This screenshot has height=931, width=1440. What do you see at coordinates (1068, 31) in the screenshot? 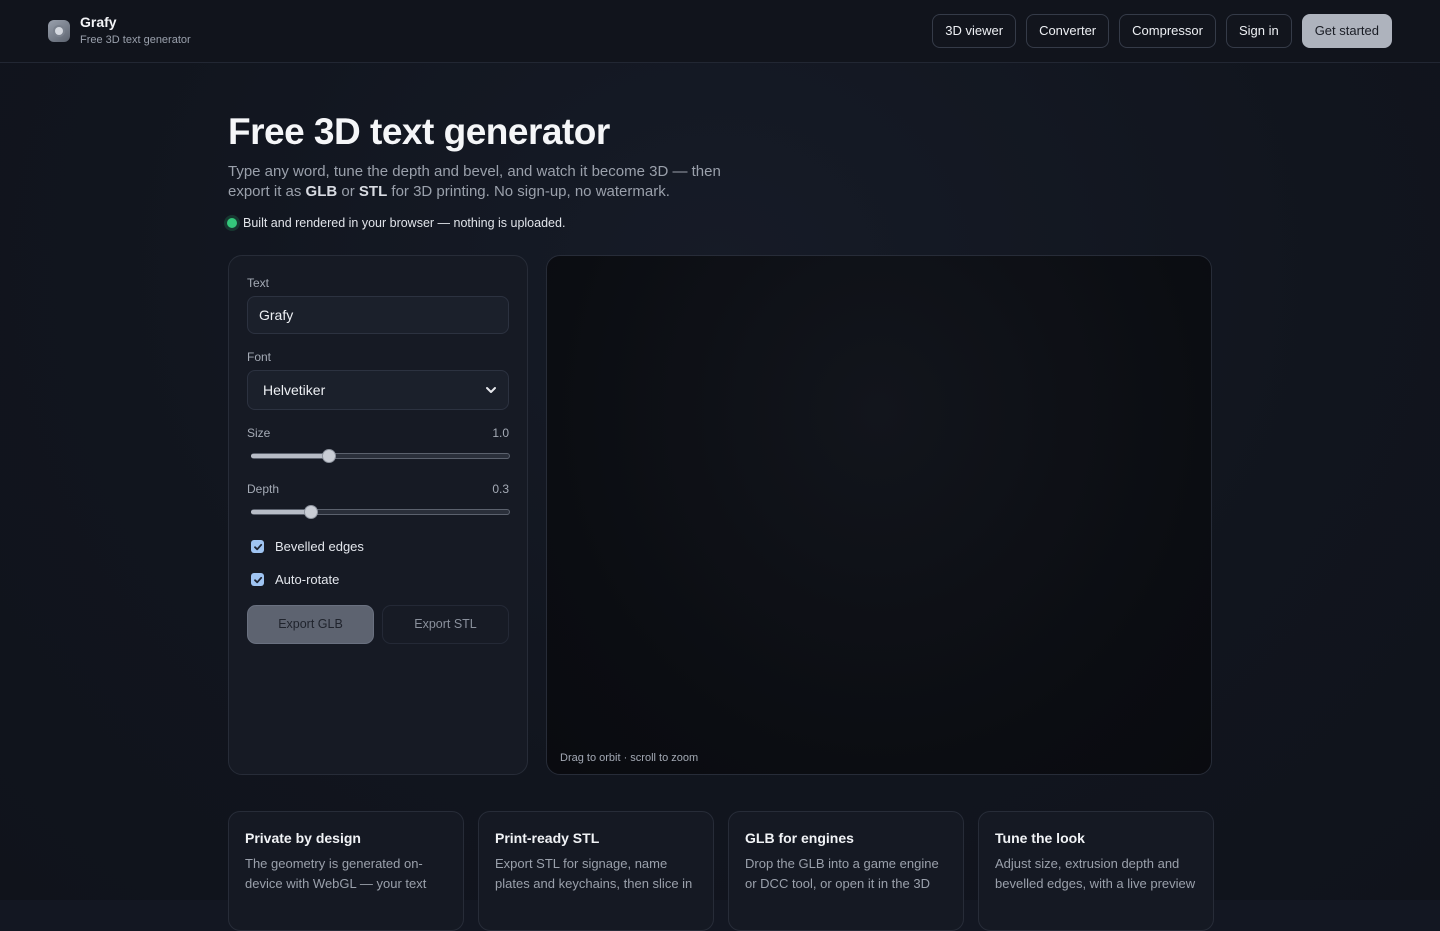
I see `nav-converter-button: Converter` at bounding box center [1068, 31].